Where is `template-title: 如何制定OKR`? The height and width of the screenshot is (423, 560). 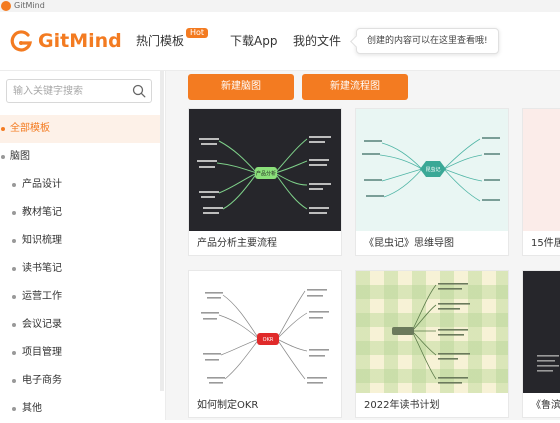 template-title: 如何制定OKR is located at coordinates (228, 405).